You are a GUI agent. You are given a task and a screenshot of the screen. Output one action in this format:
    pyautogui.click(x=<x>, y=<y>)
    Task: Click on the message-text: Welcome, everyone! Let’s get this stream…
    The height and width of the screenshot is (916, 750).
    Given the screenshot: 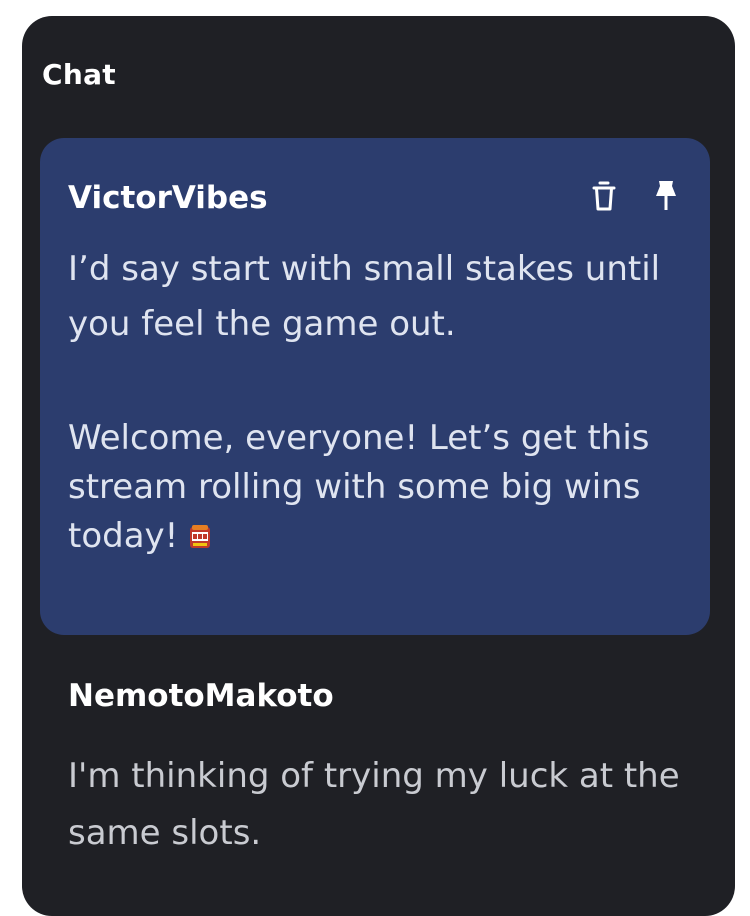 What is the action you would take?
    pyautogui.click(x=378, y=487)
    